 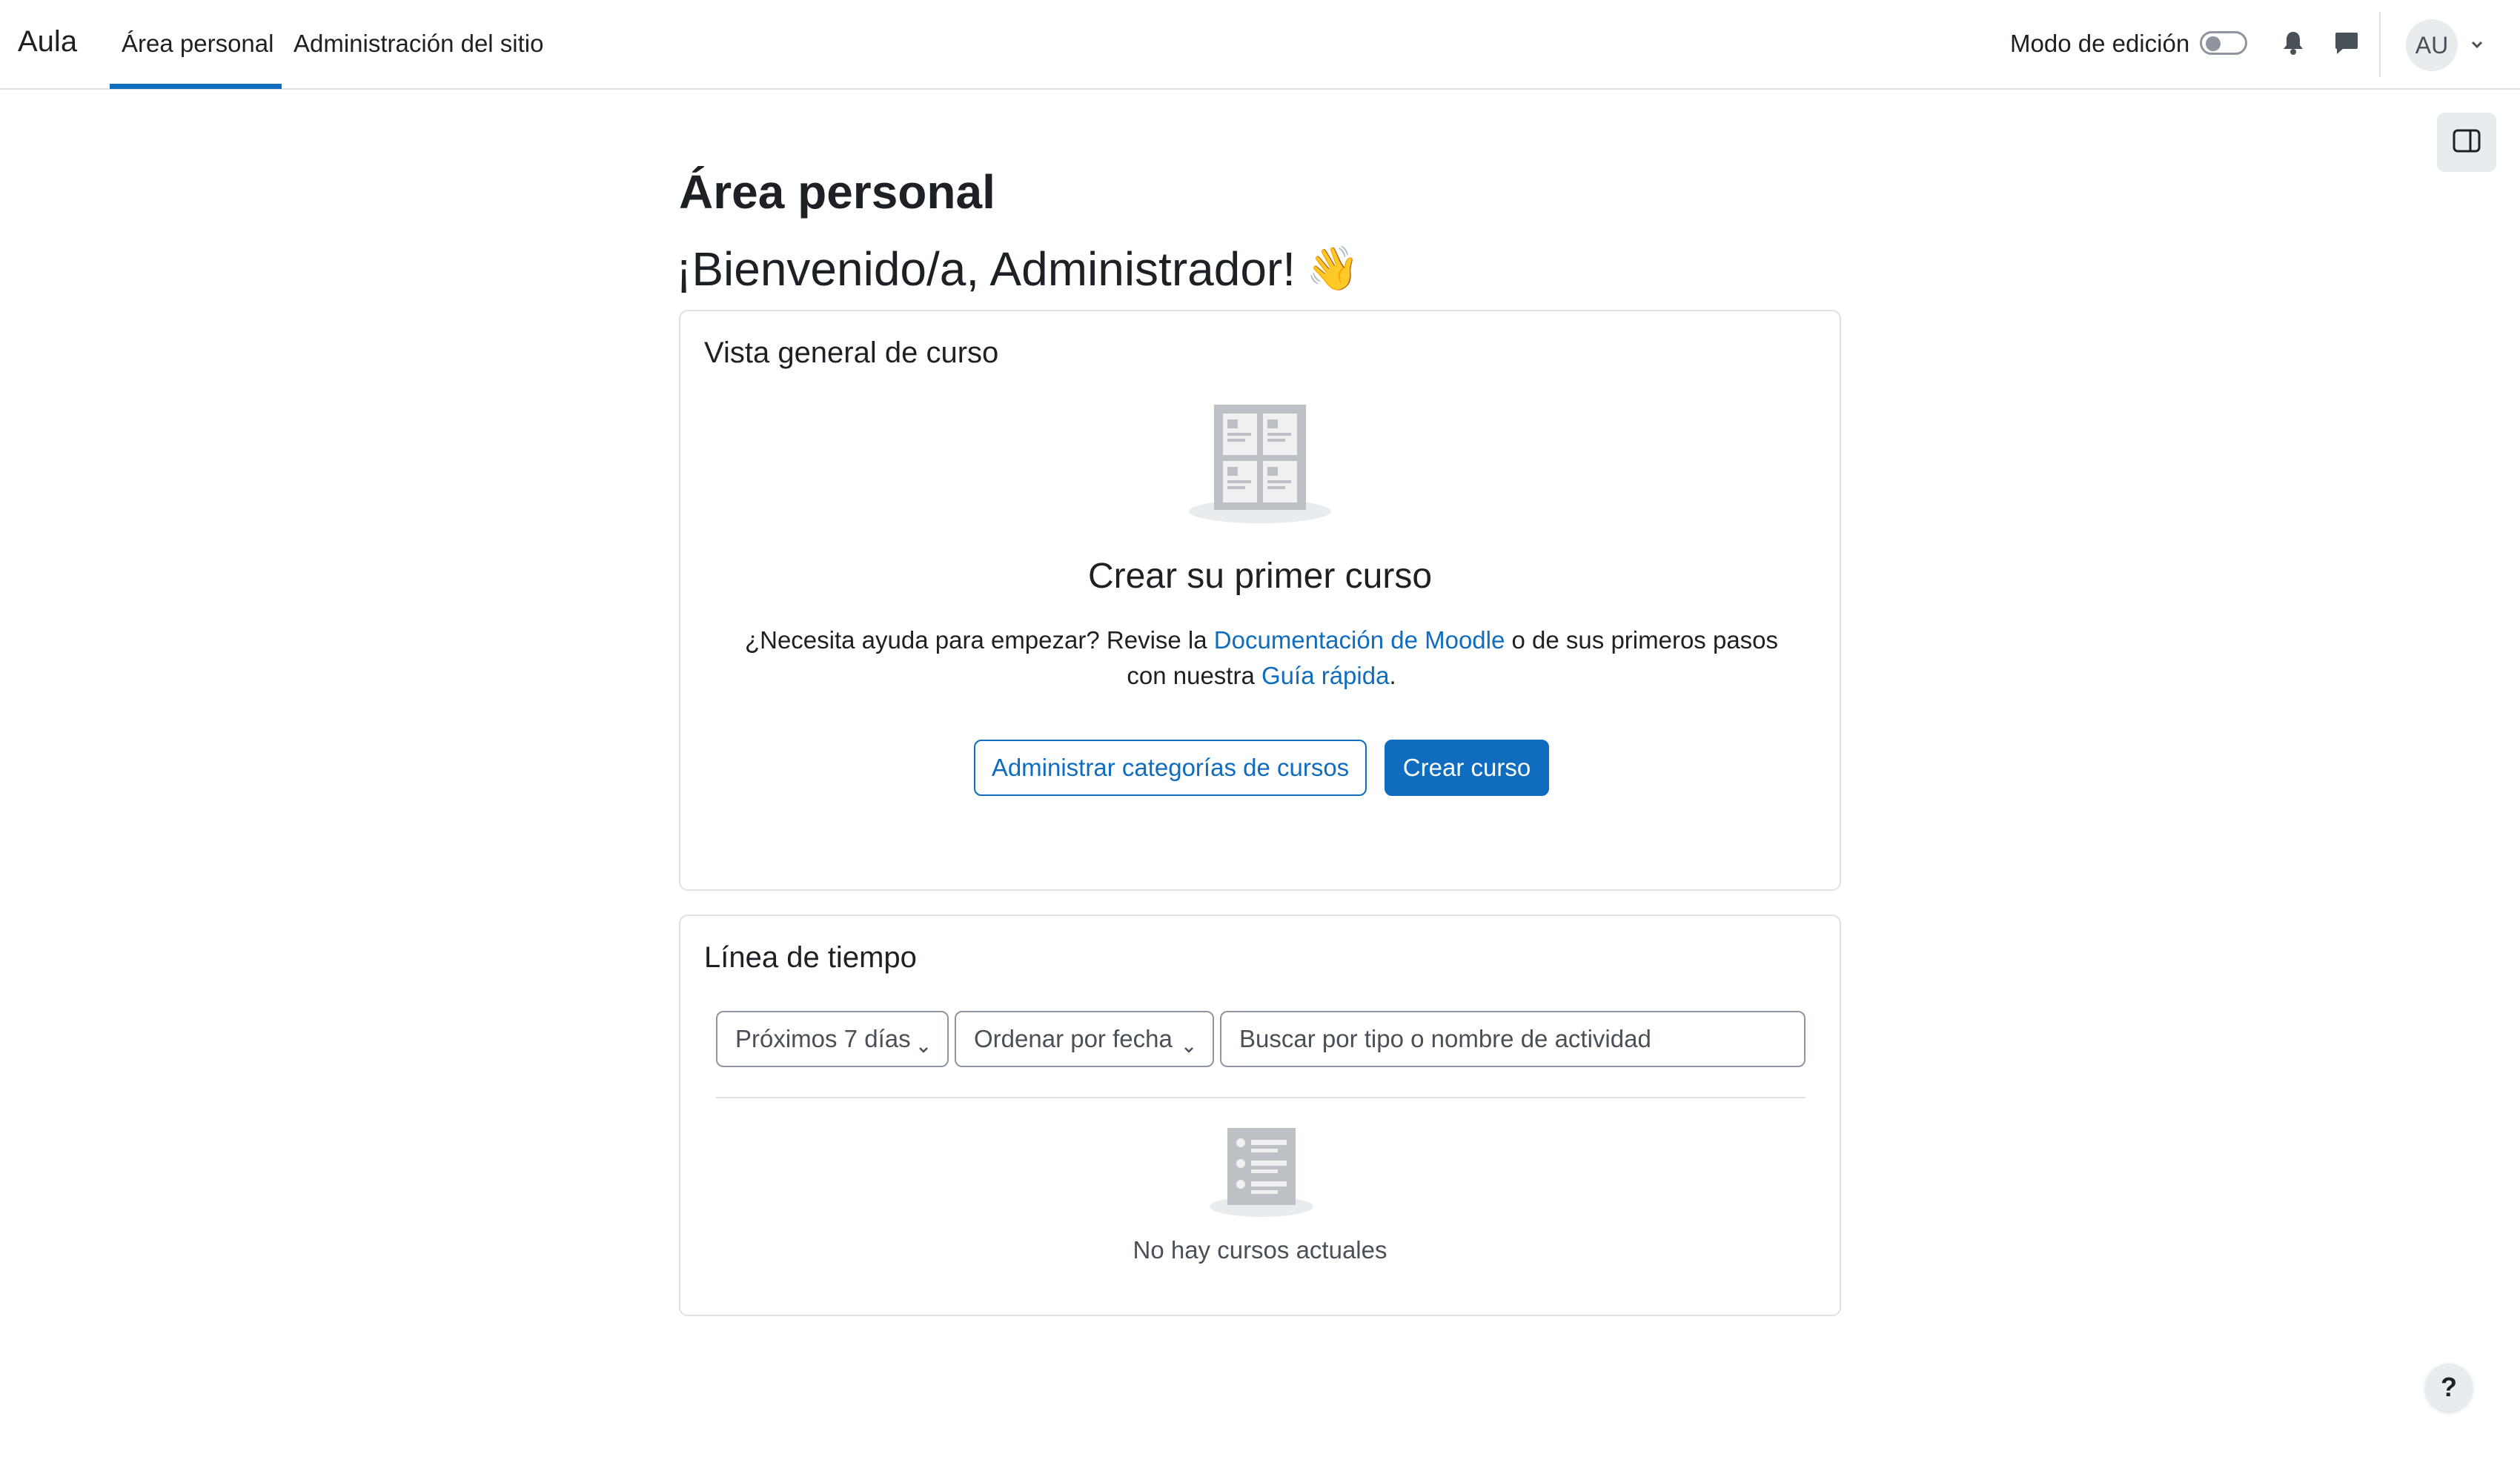 I want to click on moodle-docs-link: Documentación de Moodle, so click(x=1359, y=640).